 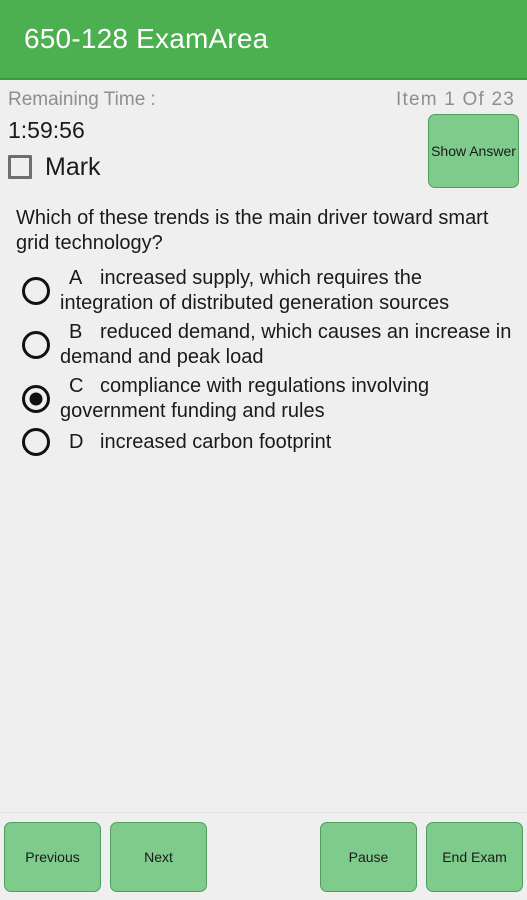 What do you see at coordinates (158, 856) in the screenshot?
I see `next-button: Next` at bounding box center [158, 856].